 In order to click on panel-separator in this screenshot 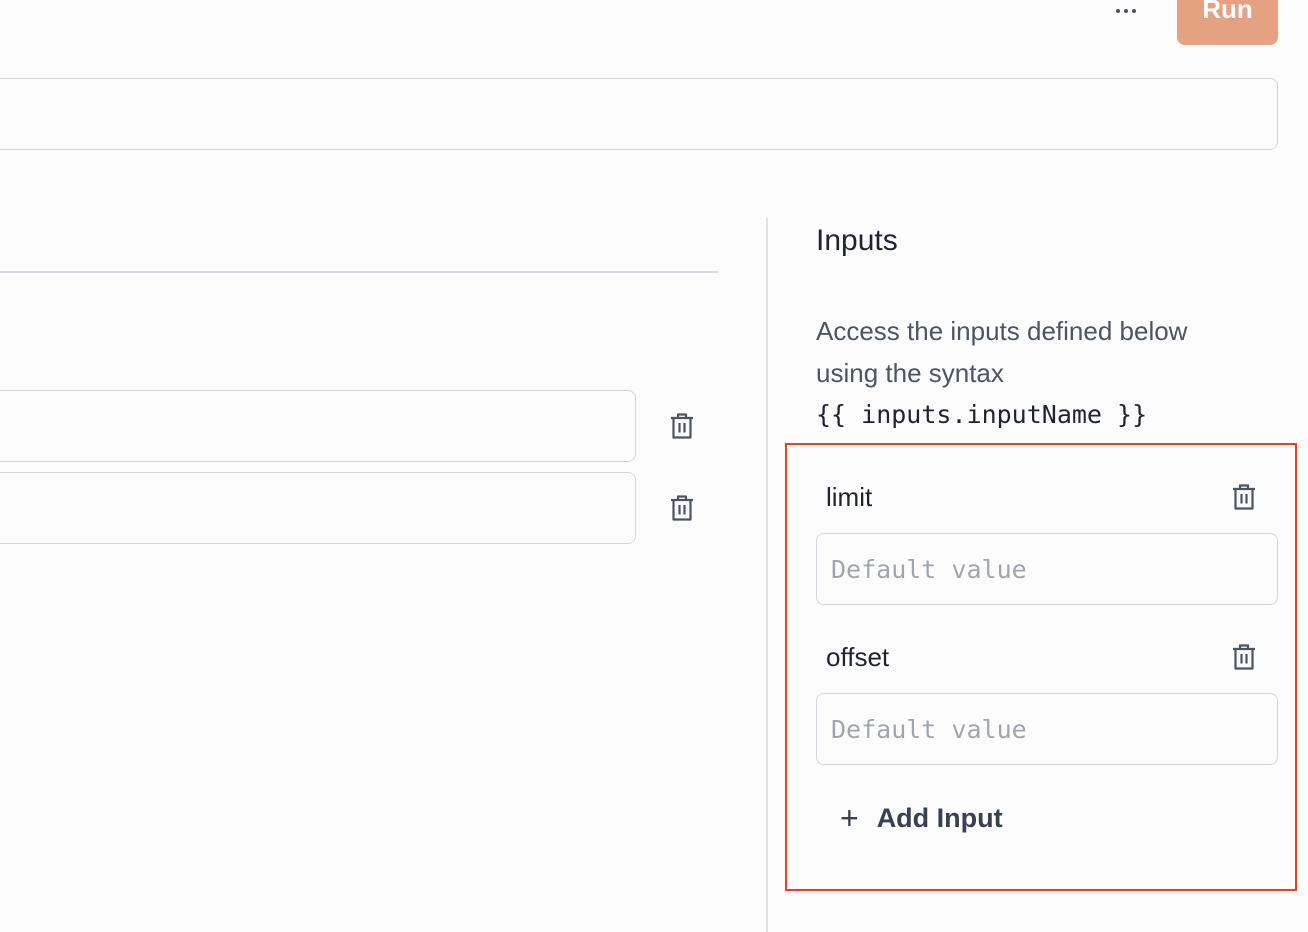, I will do `click(767, 575)`.